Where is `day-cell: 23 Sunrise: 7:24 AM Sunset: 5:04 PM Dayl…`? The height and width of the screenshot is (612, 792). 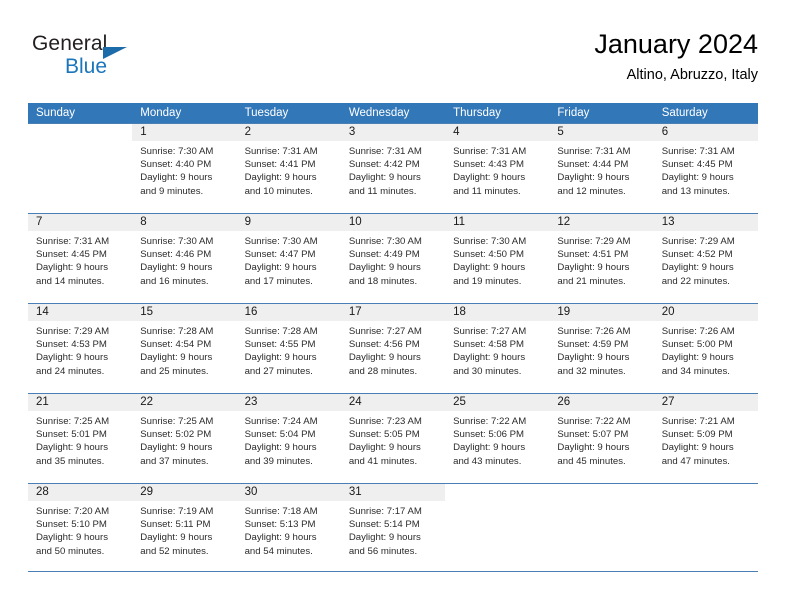 day-cell: 23 Sunrise: 7:24 AM Sunset: 5:04 PM Dayl… is located at coordinates (288, 438).